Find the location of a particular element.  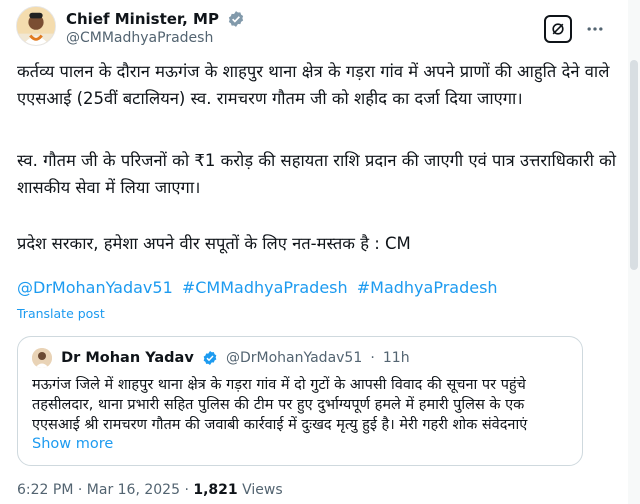

views-label: Views is located at coordinates (262, 490).